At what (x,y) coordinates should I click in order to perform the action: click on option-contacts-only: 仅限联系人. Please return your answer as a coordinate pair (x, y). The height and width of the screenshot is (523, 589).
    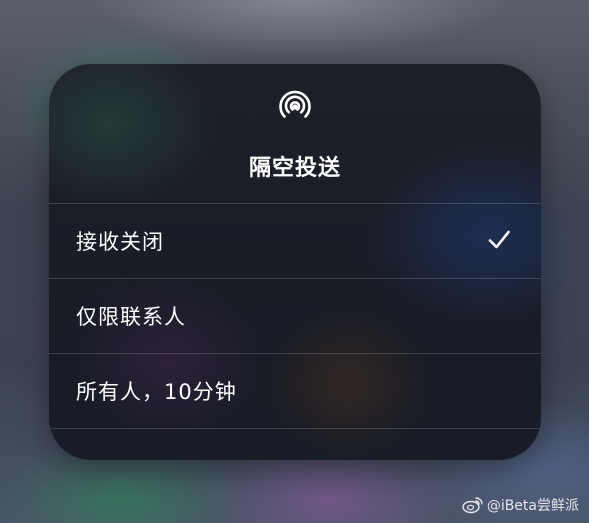
    Looking at the image, I should click on (295, 315).